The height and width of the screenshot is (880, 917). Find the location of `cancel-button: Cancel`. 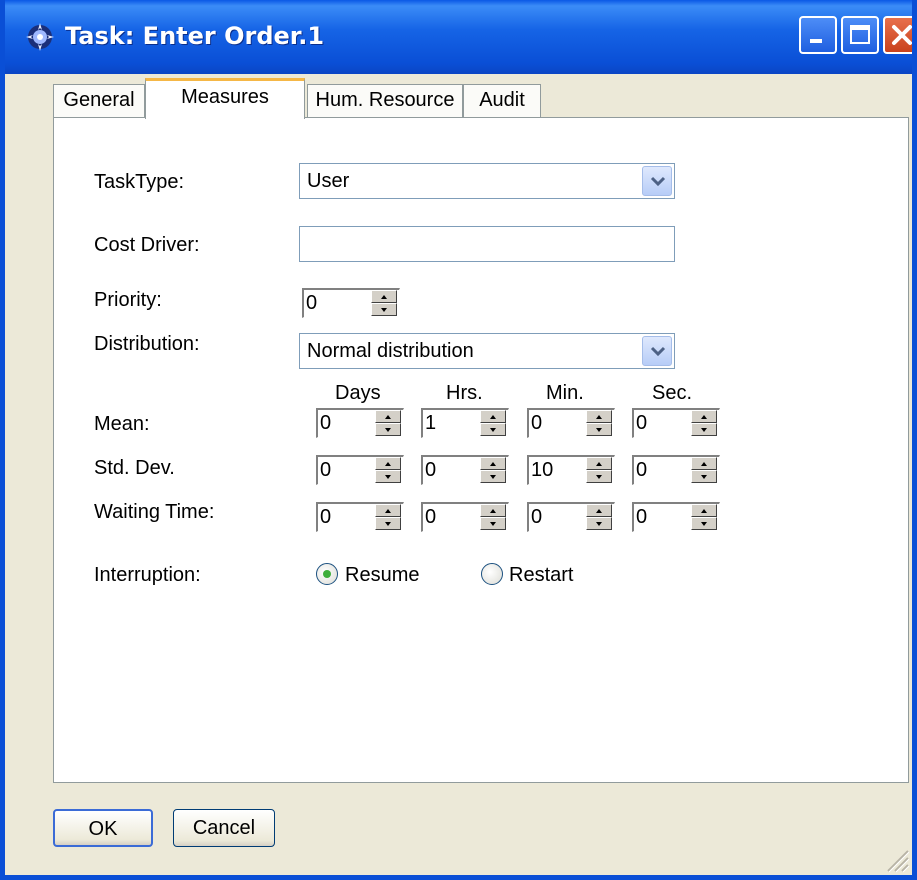

cancel-button: Cancel is located at coordinates (224, 828).